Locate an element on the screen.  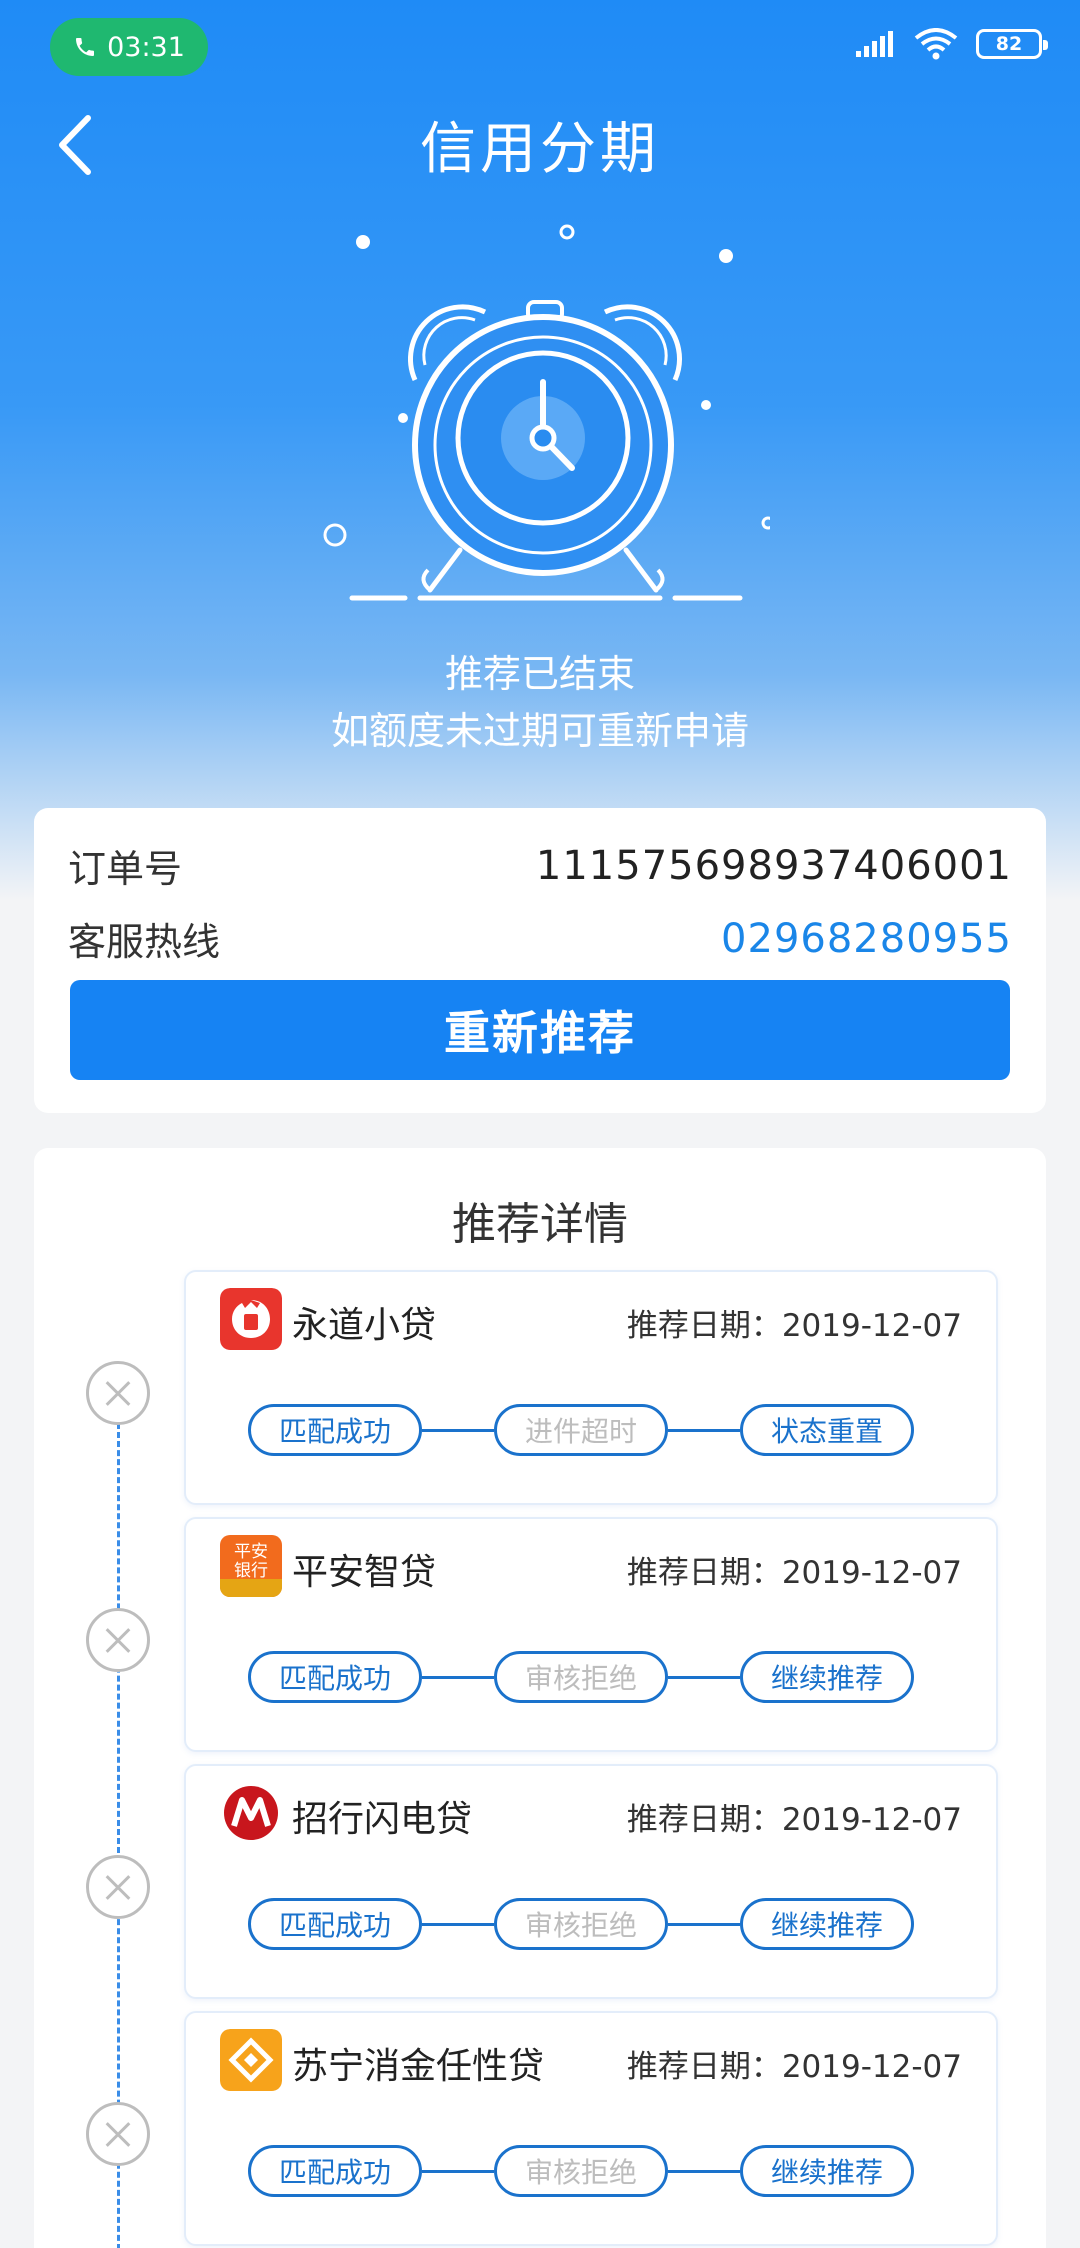
order-number-value: 111575698937406001 is located at coordinates (773, 865).